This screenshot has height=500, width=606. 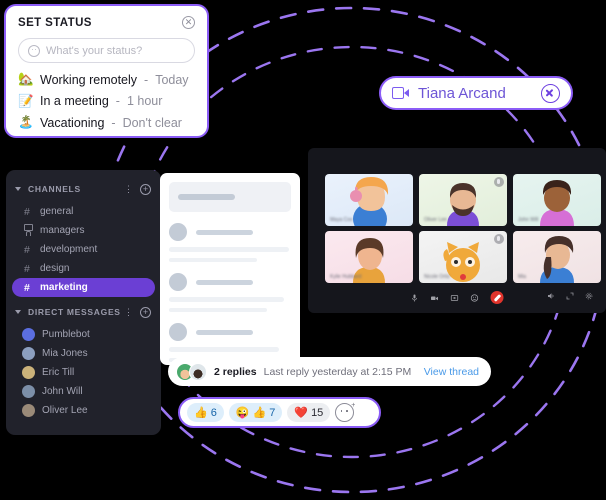 I want to click on emoji-smile-icon, so click(x=34, y=50).